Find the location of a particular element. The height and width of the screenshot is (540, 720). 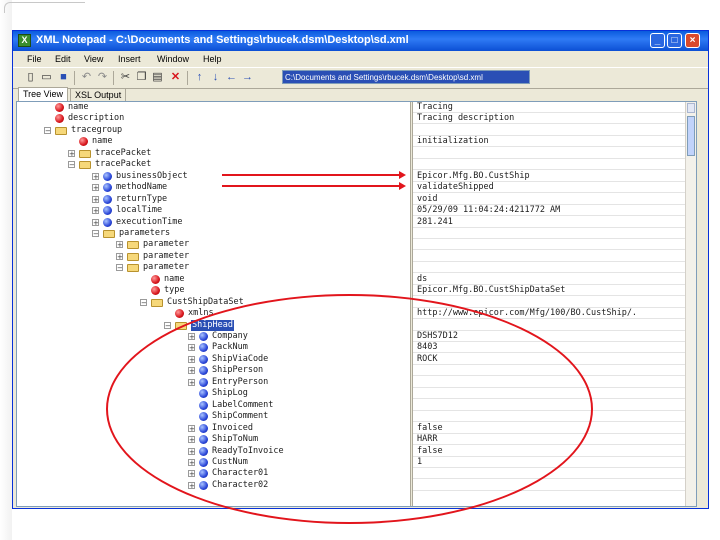

menu-edit: Edit is located at coordinates (63, 59).